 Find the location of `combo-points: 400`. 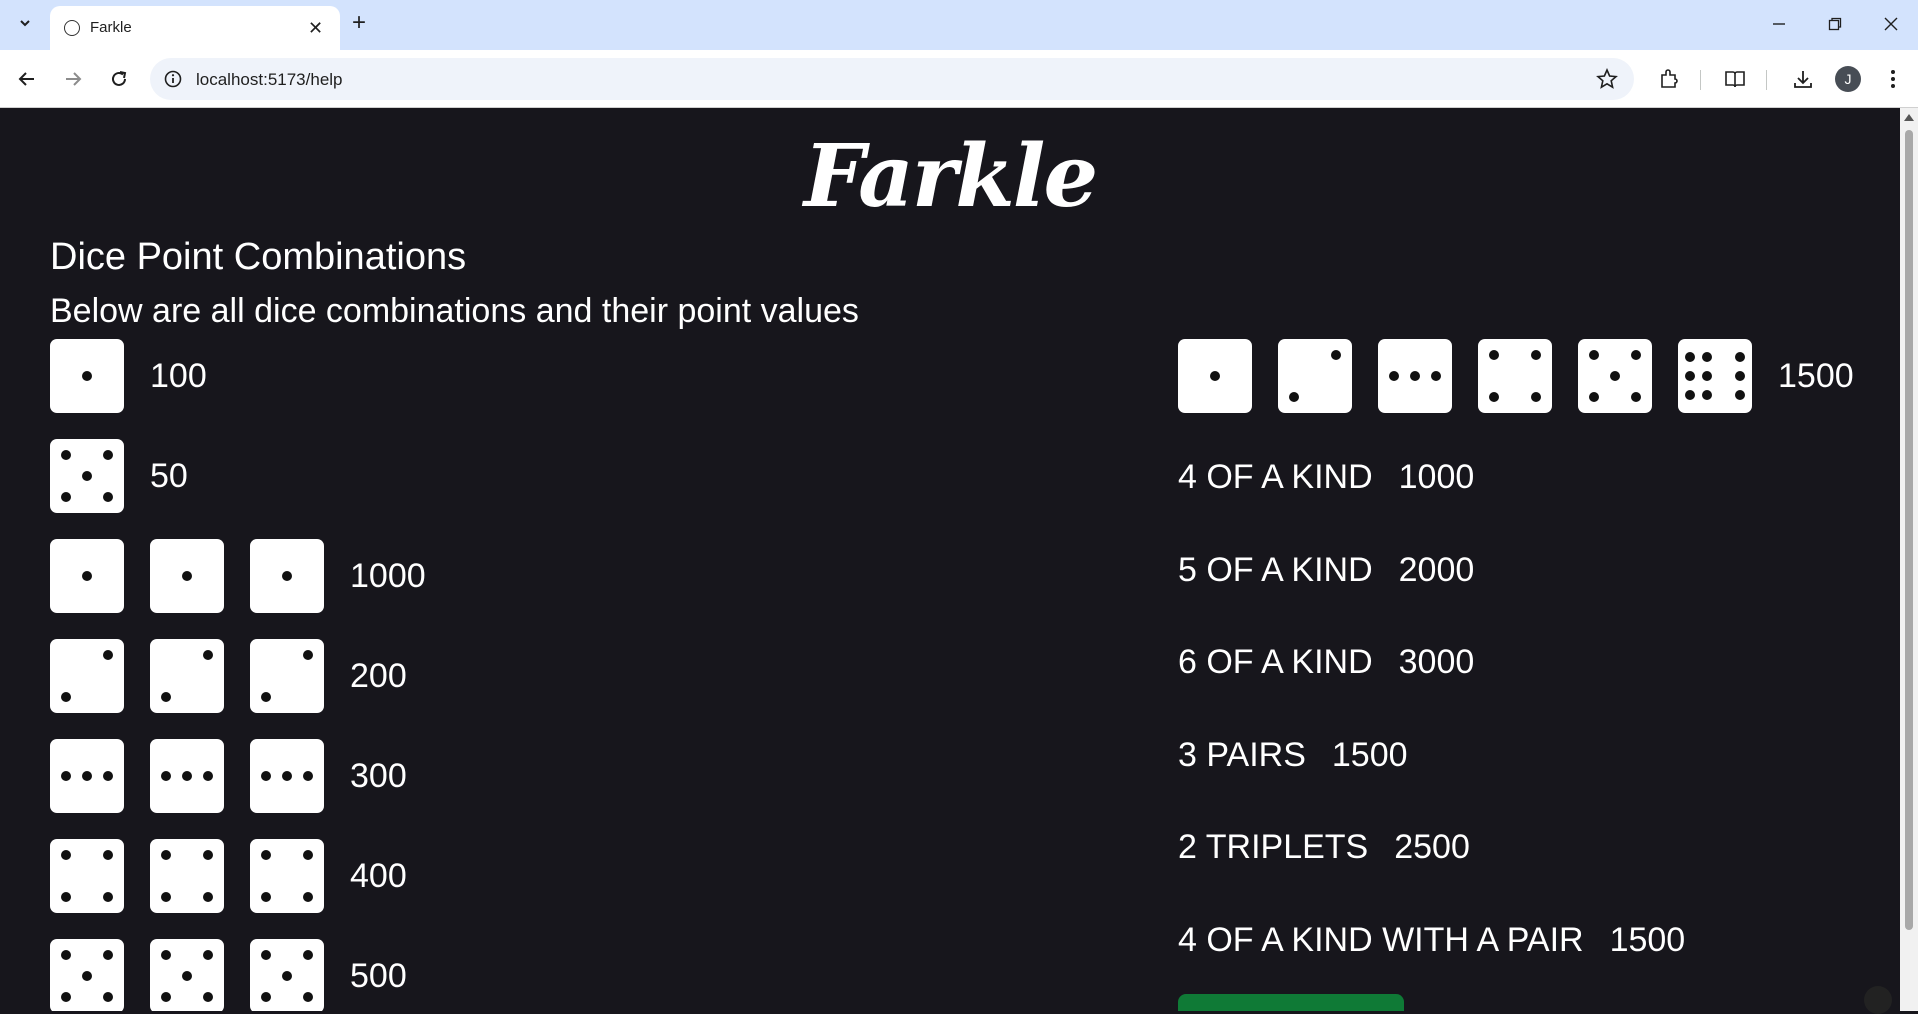

combo-points: 400 is located at coordinates (378, 875).